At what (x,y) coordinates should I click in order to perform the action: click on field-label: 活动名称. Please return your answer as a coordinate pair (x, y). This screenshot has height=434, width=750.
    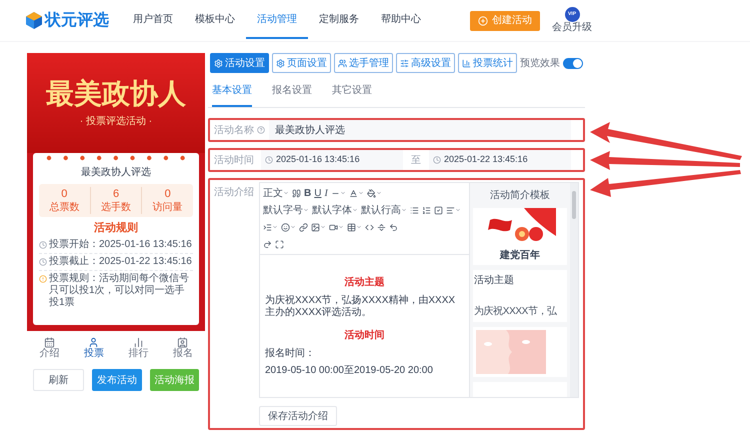
    Looking at the image, I should click on (234, 131).